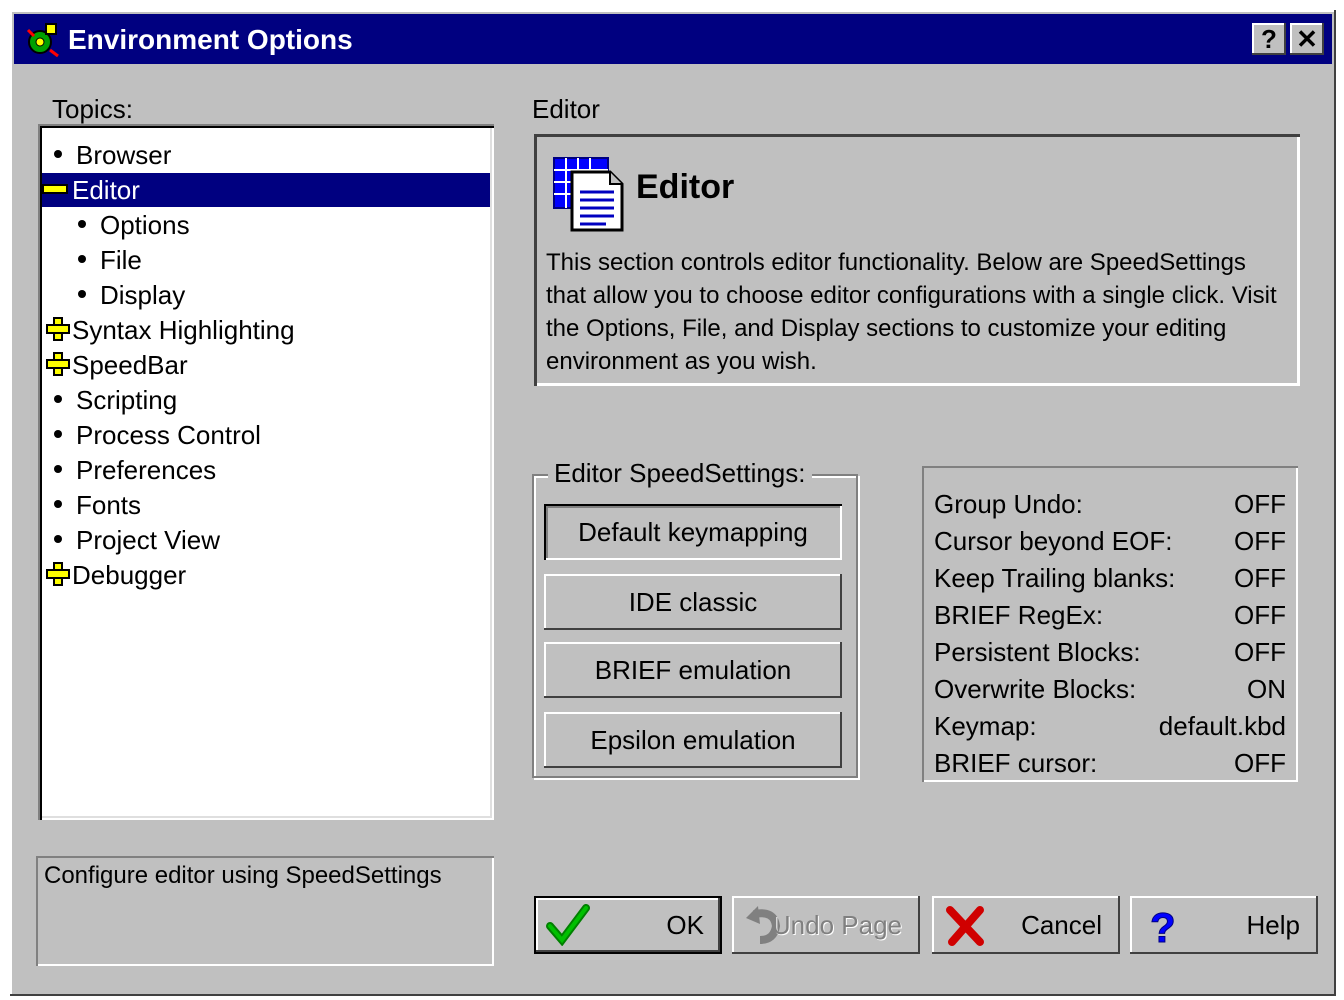 The image size is (1344, 1000). Describe the element at coordinates (685, 925) in the screenshot. I see `ok-label: OK` at that location.